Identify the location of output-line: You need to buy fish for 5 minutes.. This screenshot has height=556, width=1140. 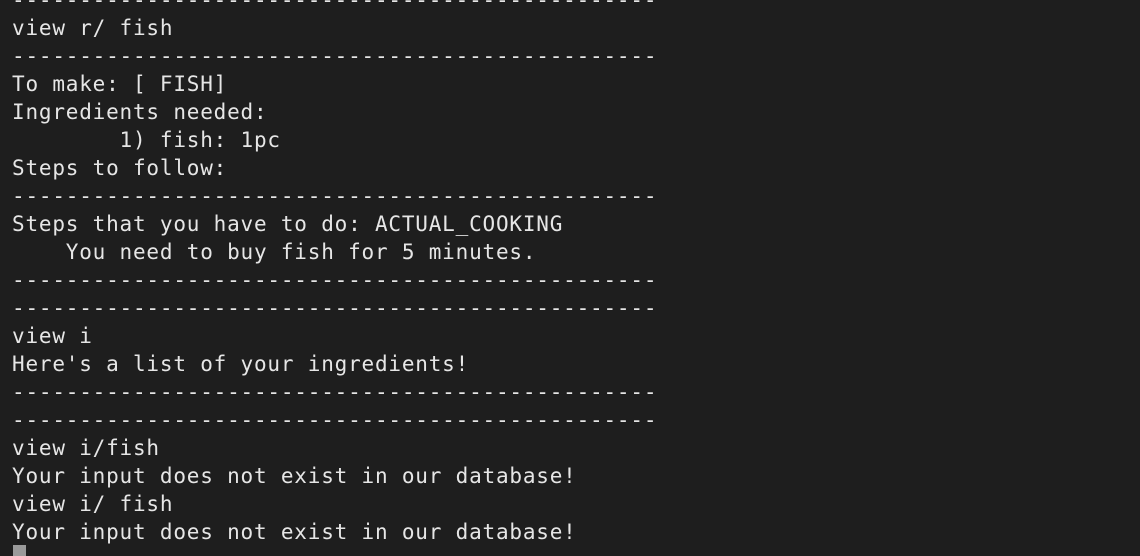
(274, 252).